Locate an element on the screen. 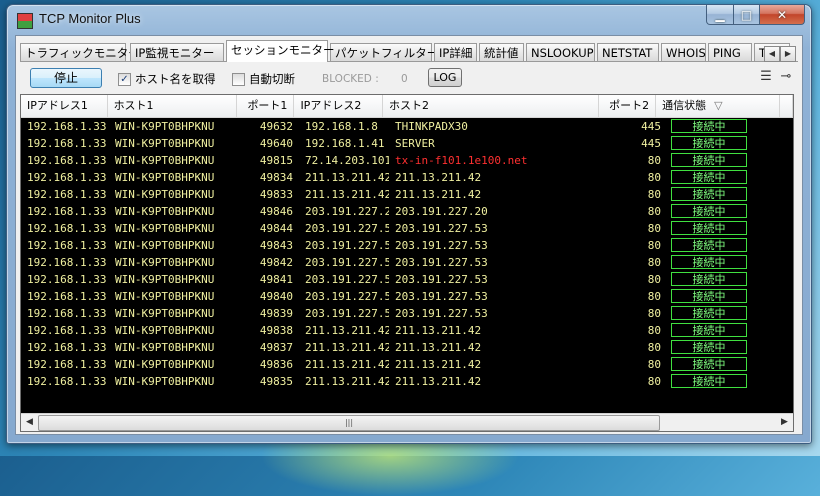  table-cell: 49838 is located at coordinates (276, 330).